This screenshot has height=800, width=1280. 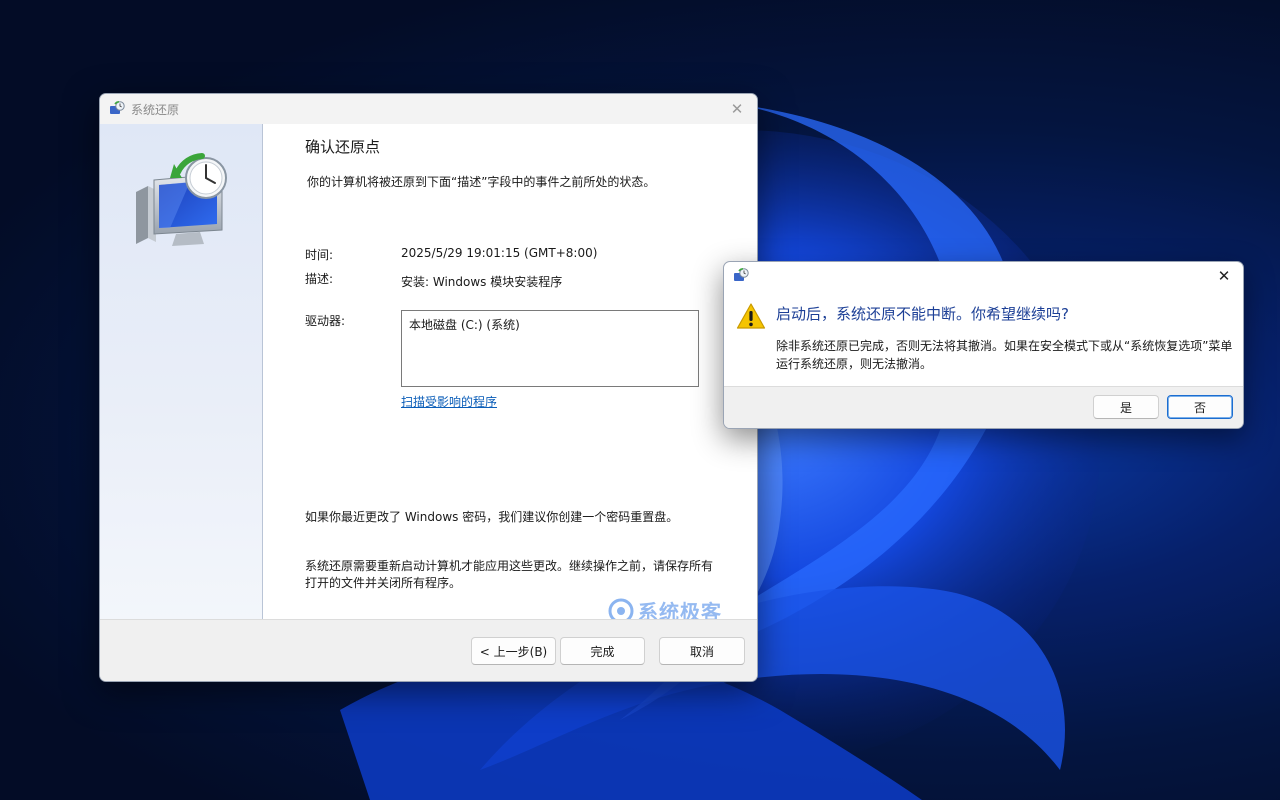 I want to click on drive-list: 本地磁盘 (C:) (系统), so click(x=550, y=348).